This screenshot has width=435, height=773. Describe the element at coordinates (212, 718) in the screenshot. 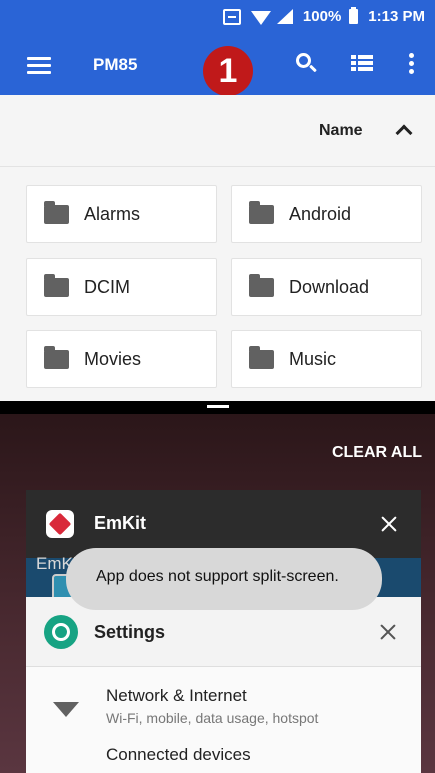

I see `settings-row-subtitle: Wi-Fi, mobile, data usage, hotspot` at that location.